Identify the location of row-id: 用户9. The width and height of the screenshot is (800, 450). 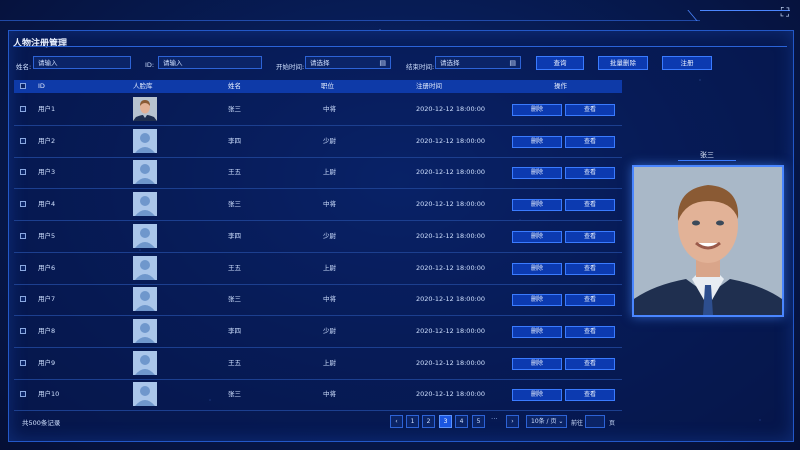
(47, 362).